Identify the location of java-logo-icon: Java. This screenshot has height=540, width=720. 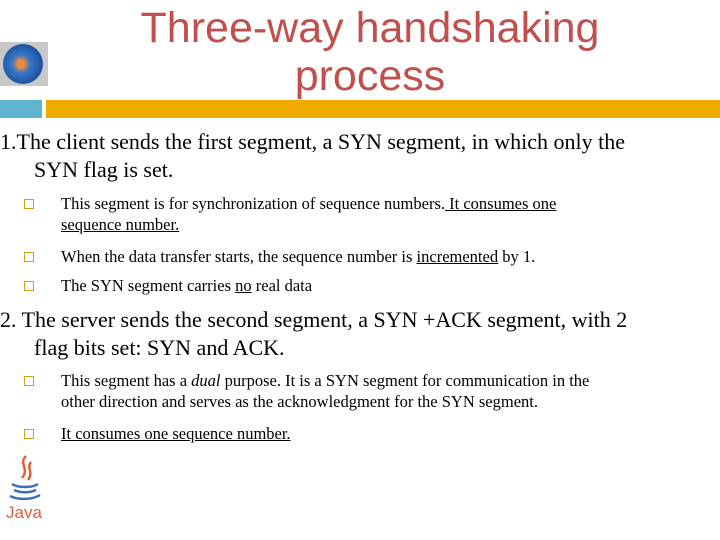
(24, 488).